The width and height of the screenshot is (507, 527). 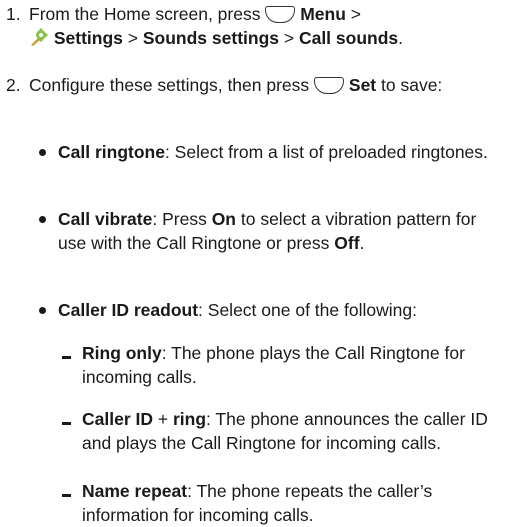 I want to click on step-text-part: Configure these settings, then press, so click(x=172, y=85).